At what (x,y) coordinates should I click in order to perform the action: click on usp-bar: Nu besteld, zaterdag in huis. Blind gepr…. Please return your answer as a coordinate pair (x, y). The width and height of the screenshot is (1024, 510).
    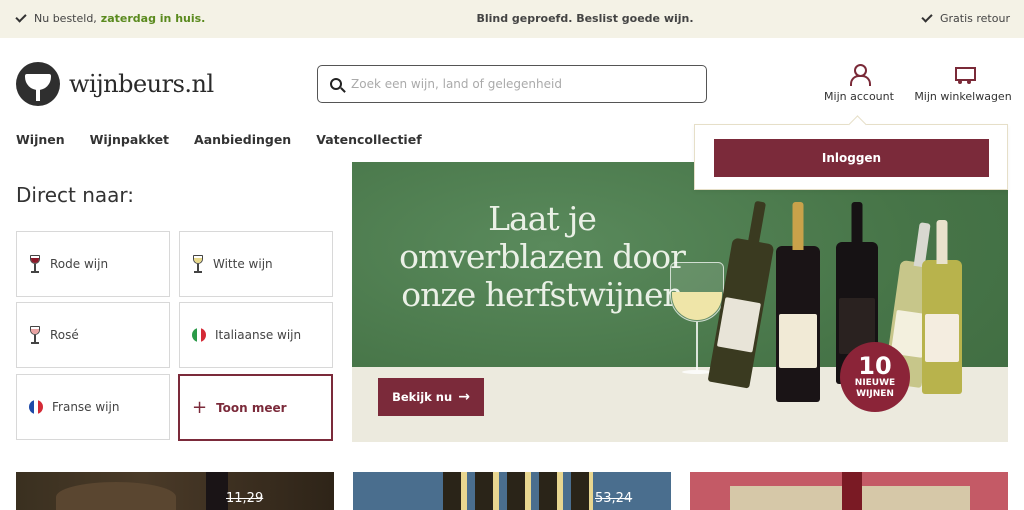
    Looking at the image, I should click on (512, 19).